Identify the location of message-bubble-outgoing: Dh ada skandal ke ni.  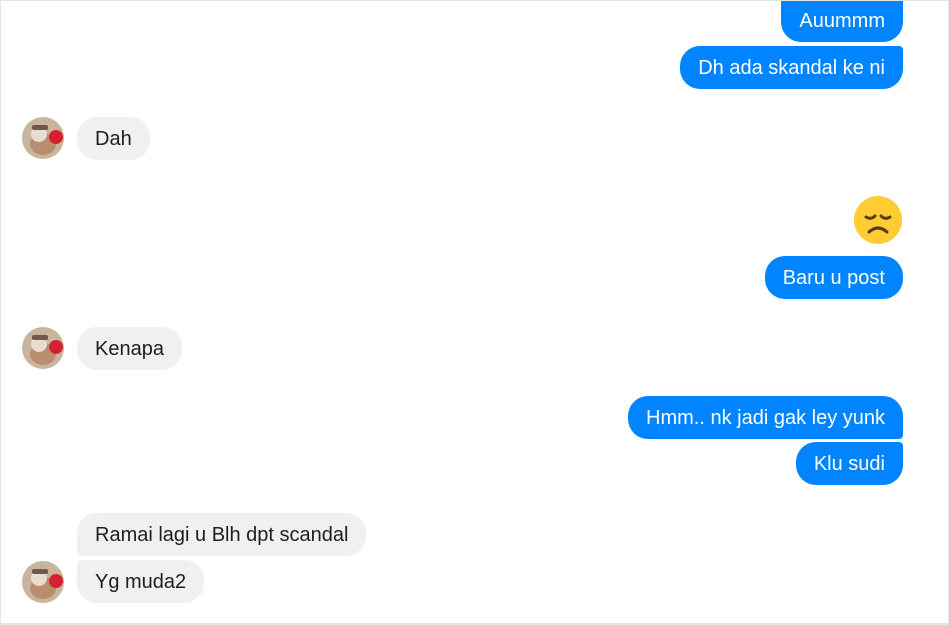
(791, 67).